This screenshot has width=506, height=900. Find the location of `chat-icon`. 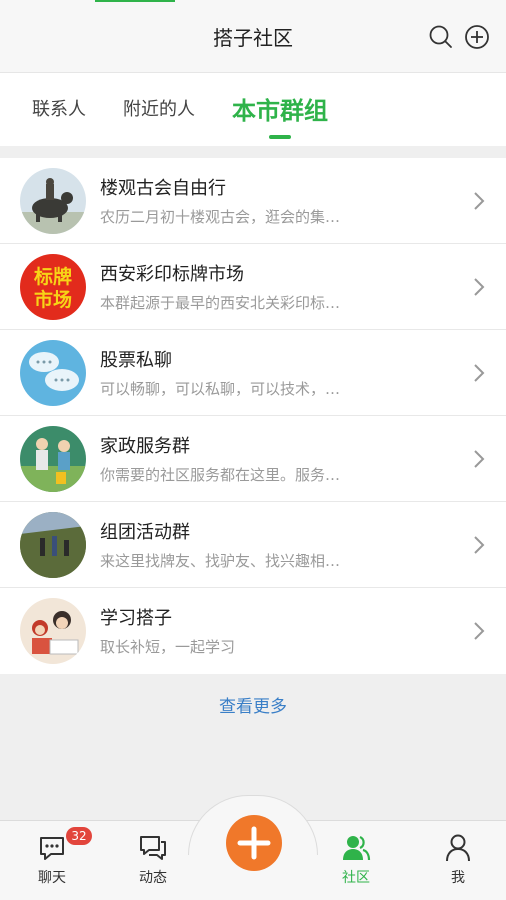

chat-icon is located at coordinates (52, 848).